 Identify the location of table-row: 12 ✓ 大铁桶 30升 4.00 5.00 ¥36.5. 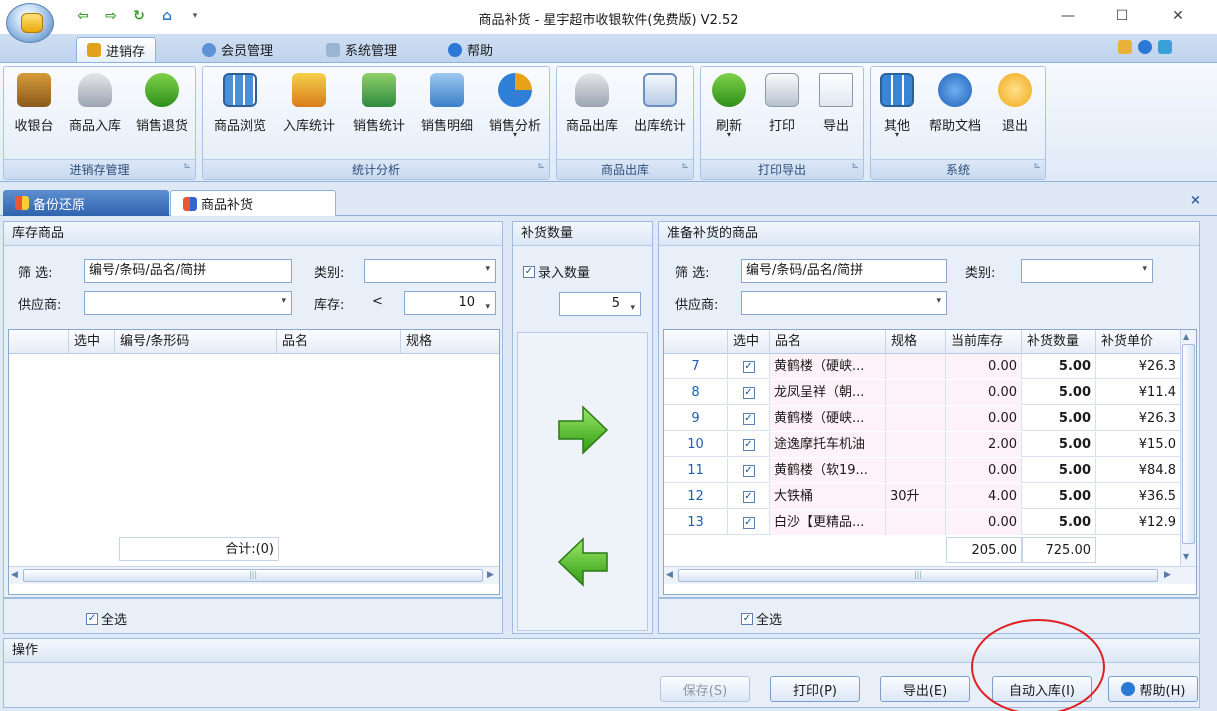
(922, 496).